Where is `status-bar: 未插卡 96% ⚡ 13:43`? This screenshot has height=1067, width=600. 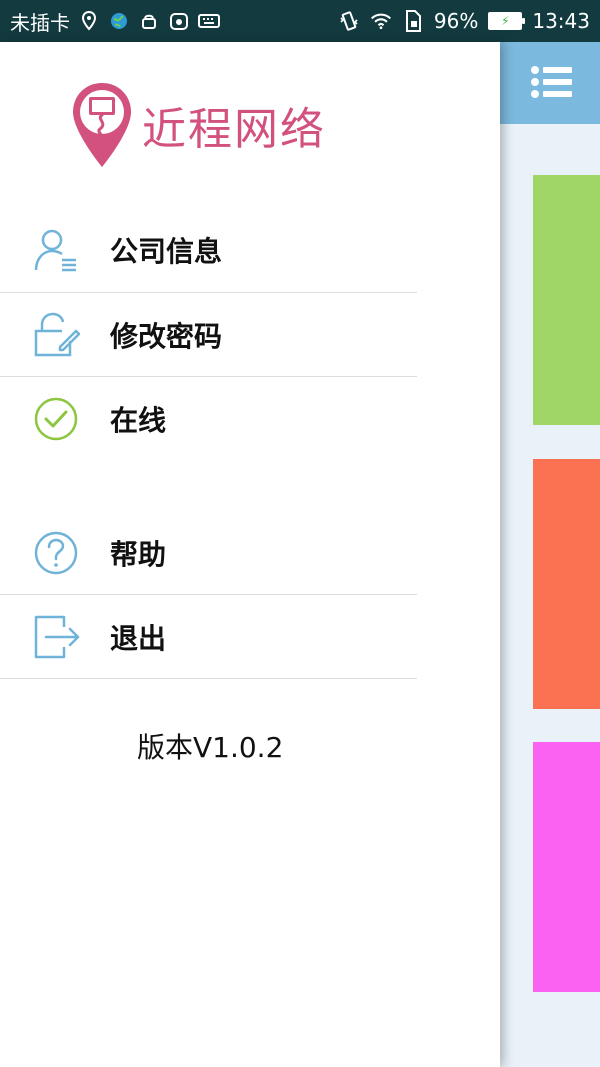
status-bar: 未插卡 96% ⚡ 13:43 is located at coordinates (300, 21).